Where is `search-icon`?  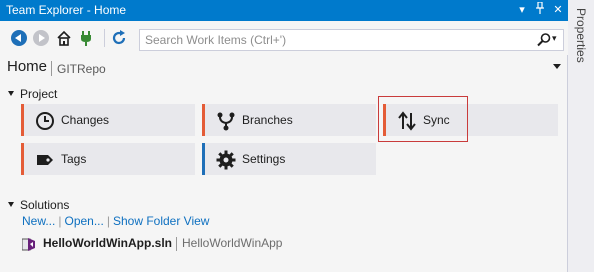 search-icon is located at coordinates (544, 41).